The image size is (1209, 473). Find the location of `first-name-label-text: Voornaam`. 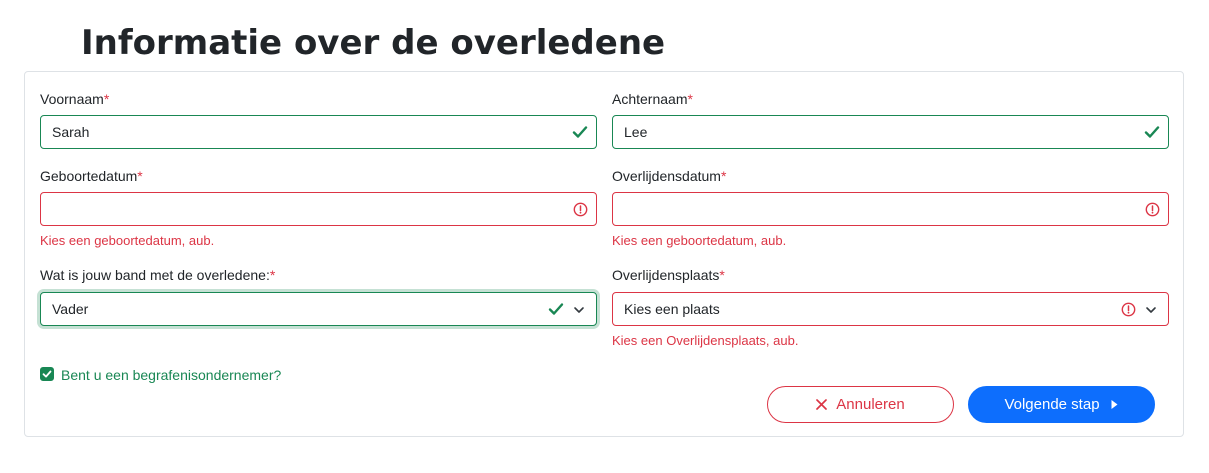

first-name-label-text: Voornaam is located at coordinates (72, 99).